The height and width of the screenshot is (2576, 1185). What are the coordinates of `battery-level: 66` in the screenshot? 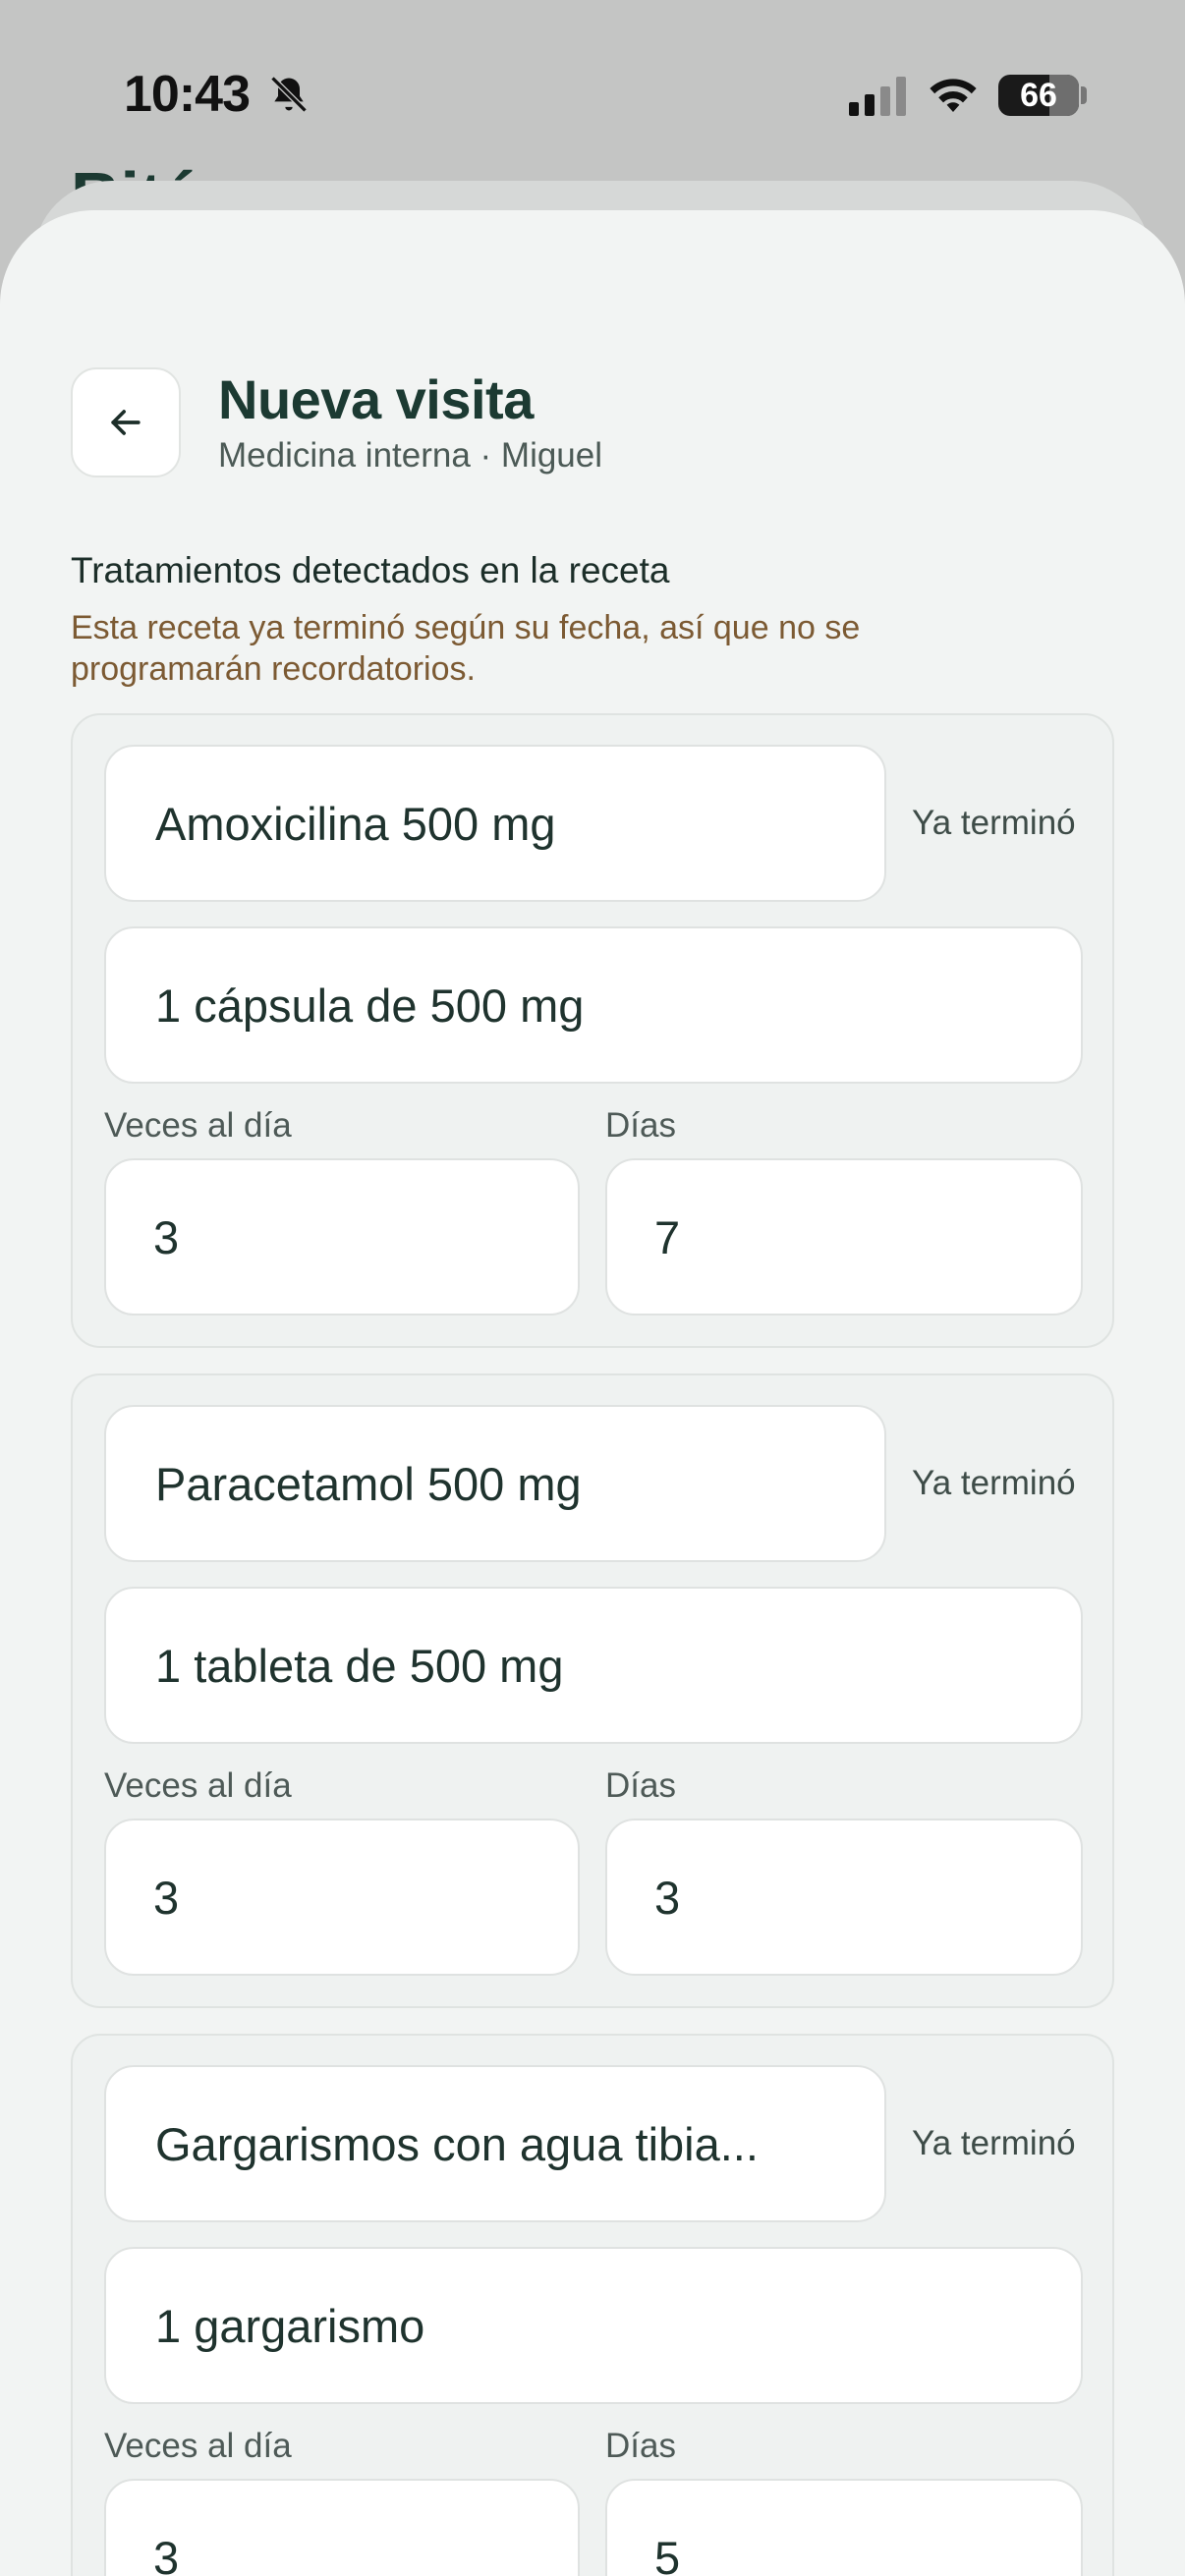 It's located at (1038, 95).